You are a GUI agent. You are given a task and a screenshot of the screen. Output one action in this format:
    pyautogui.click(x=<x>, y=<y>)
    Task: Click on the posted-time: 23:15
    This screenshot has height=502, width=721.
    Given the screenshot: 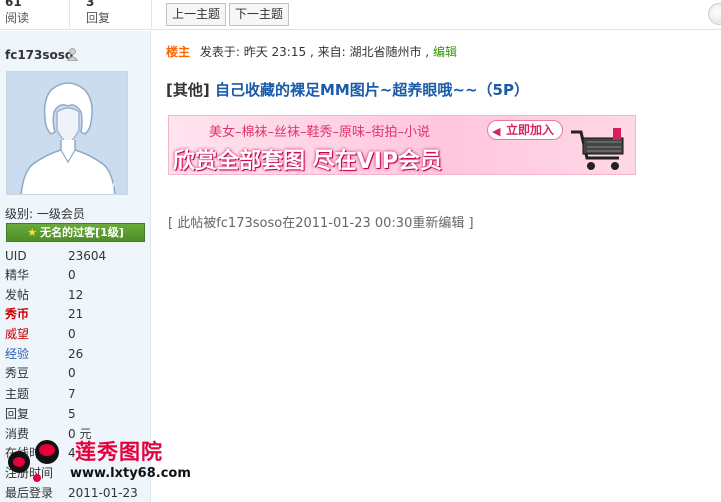 What is the action you would take?
    pyautogui.click(x=289, y=52)
    